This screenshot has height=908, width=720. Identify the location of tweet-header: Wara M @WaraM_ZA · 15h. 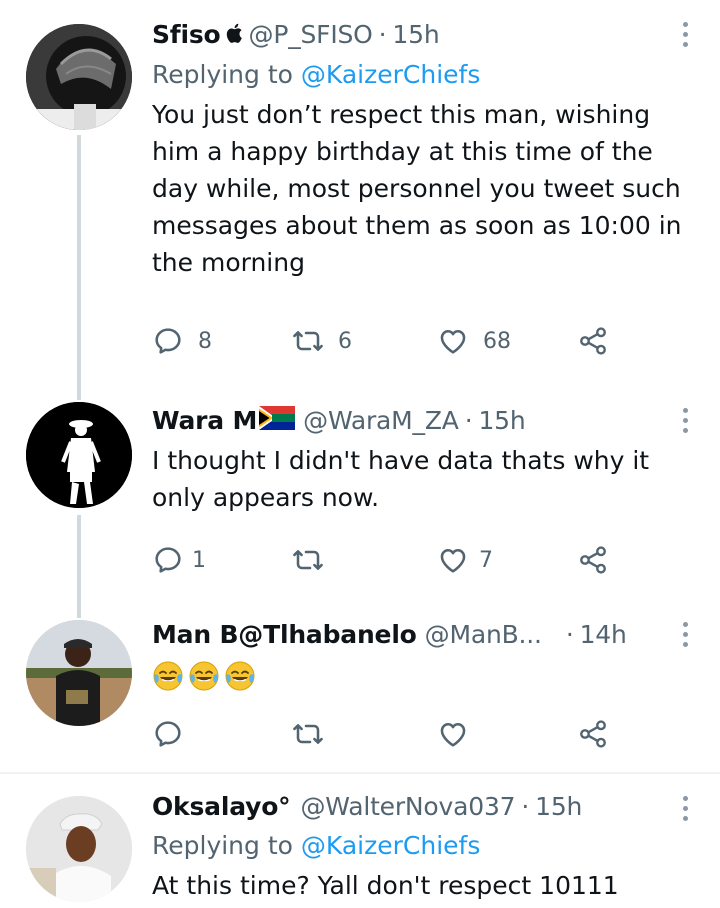
(416, 421).